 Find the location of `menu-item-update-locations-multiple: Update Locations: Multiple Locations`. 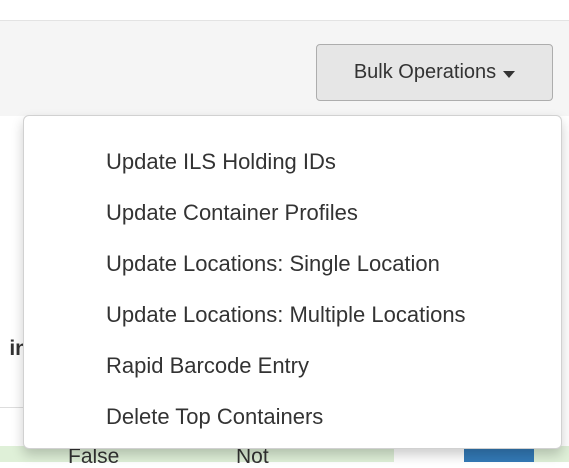

menu-item-update-locations-multiple: Update Locations: Multiple Locations is located at coordinates (312, 314).